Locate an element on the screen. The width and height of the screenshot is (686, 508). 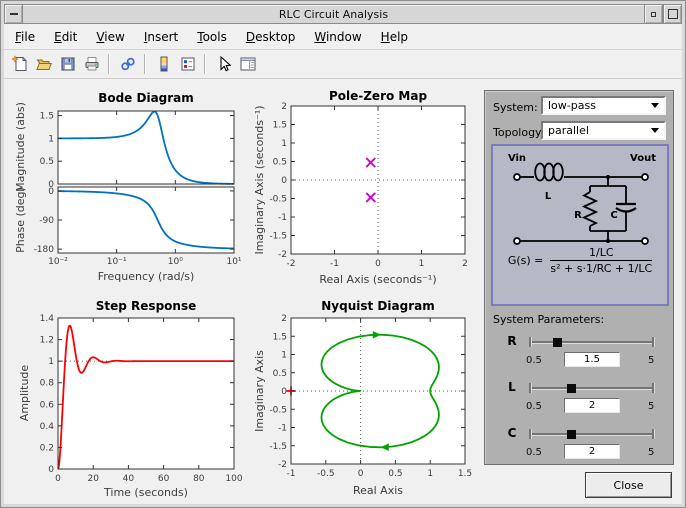
topology-dropdown: parallel is located at coordinates (603, 130).